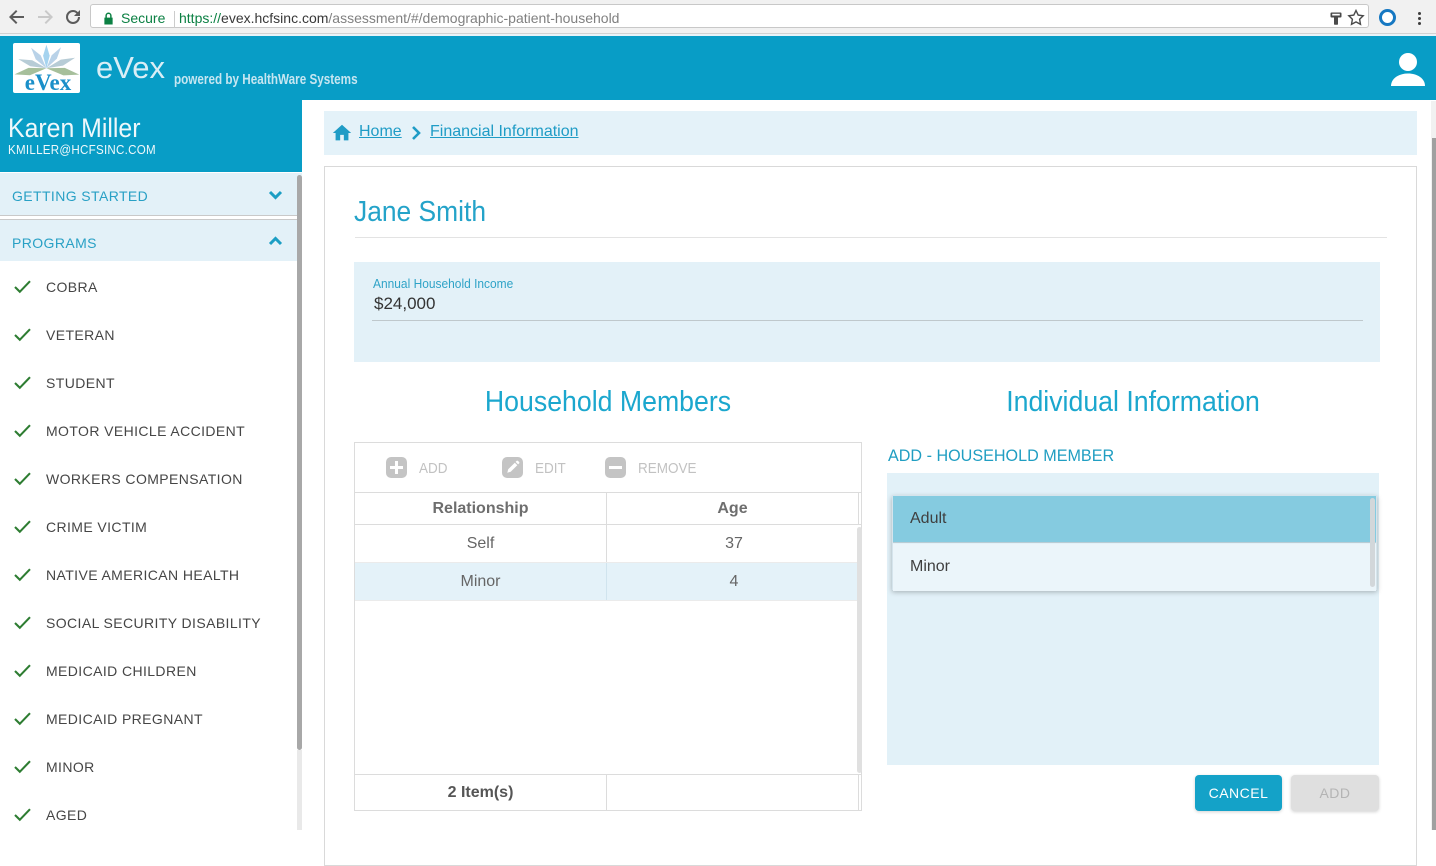 Image resolution: width=1436 pixels, height=866 pixels. I want to click on svg-text: eVex, so click(48, 81).